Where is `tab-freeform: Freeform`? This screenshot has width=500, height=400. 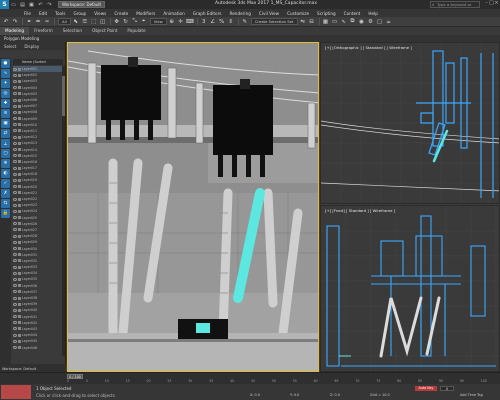
tab-freeform: Freeform is located at coordinates (43, 31).